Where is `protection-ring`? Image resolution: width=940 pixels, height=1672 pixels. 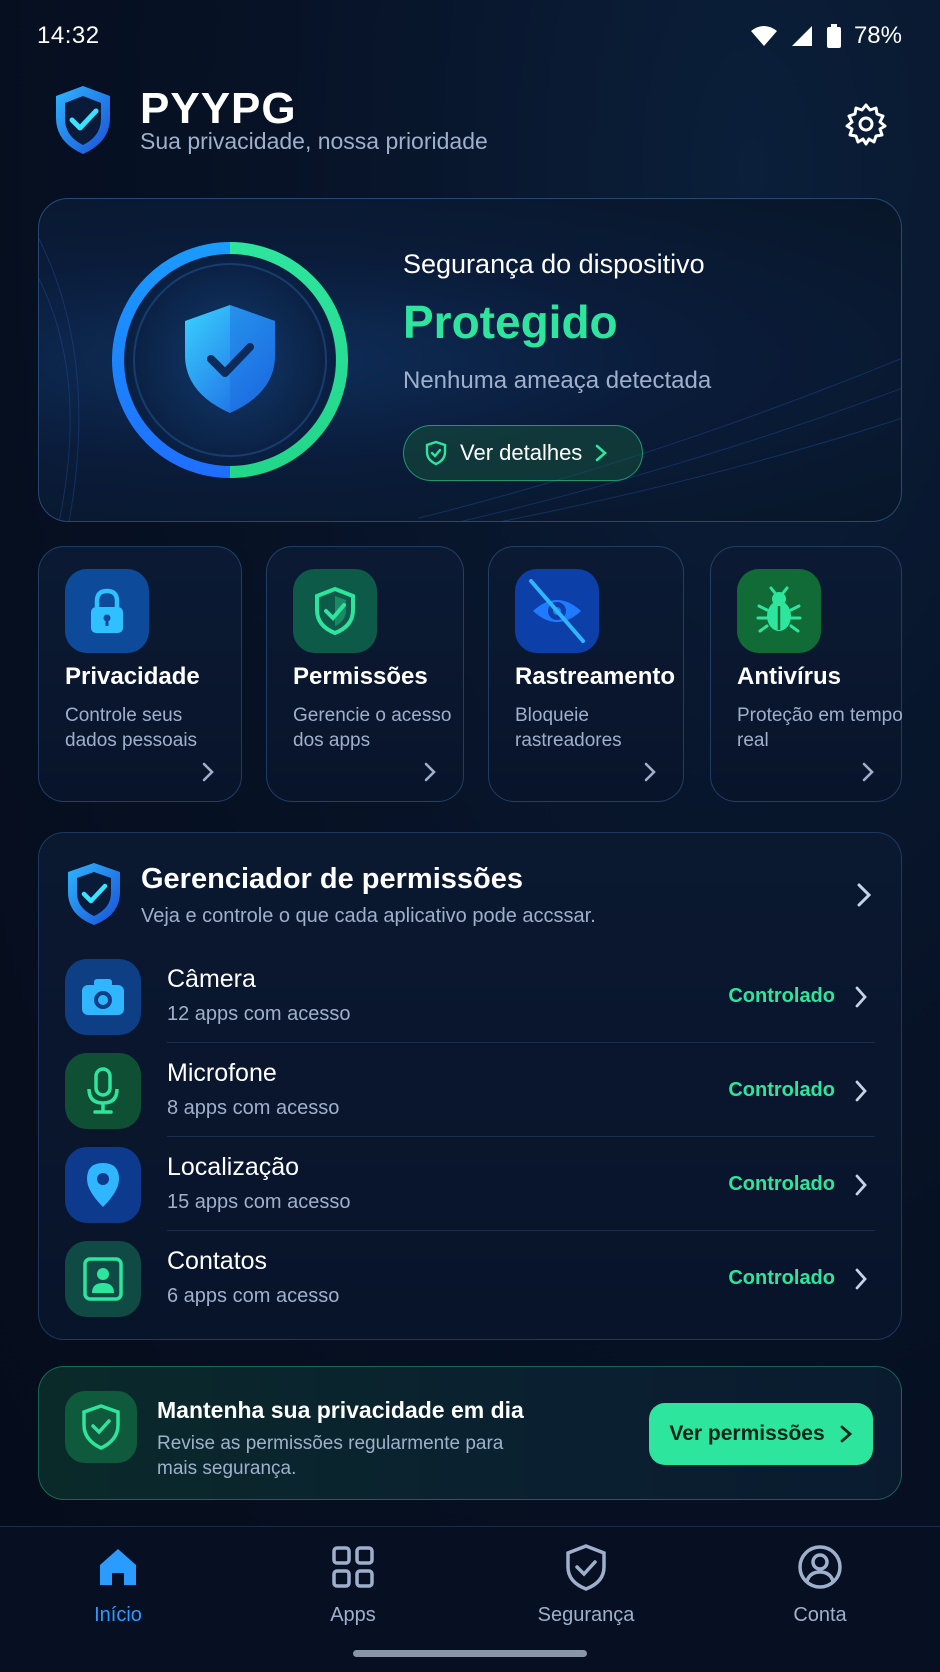 protection-ring is located at coordinates (230, 360).